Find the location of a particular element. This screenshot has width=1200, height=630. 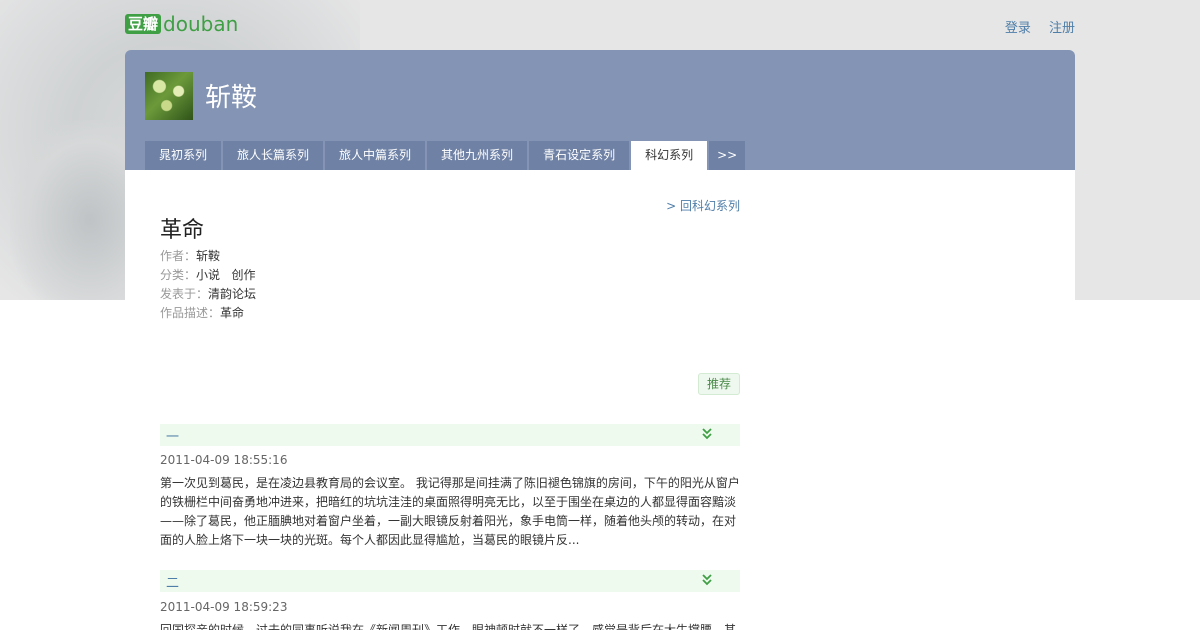

tab-traveler-long-series: 旅人长篇系列 is located at coordinates (273, 155).